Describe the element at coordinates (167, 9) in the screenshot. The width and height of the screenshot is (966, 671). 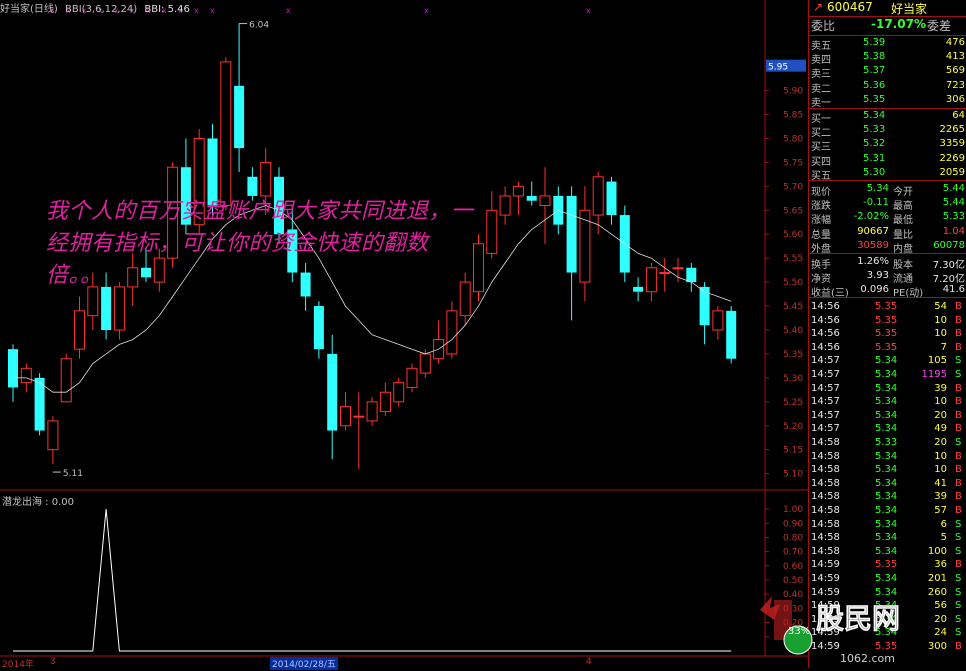
I see `bbi-value: BBI: 5.46` at that location.